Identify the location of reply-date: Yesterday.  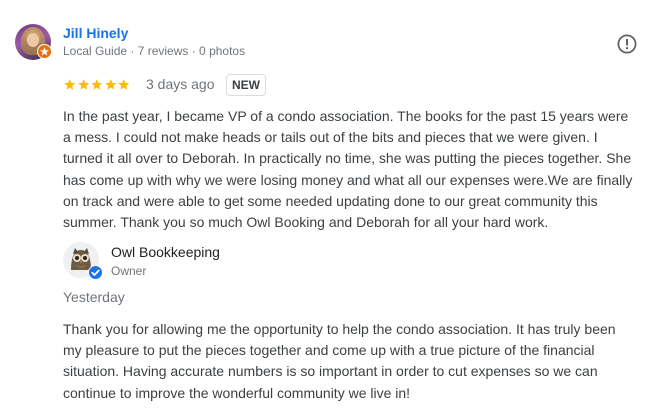
(94, 297).